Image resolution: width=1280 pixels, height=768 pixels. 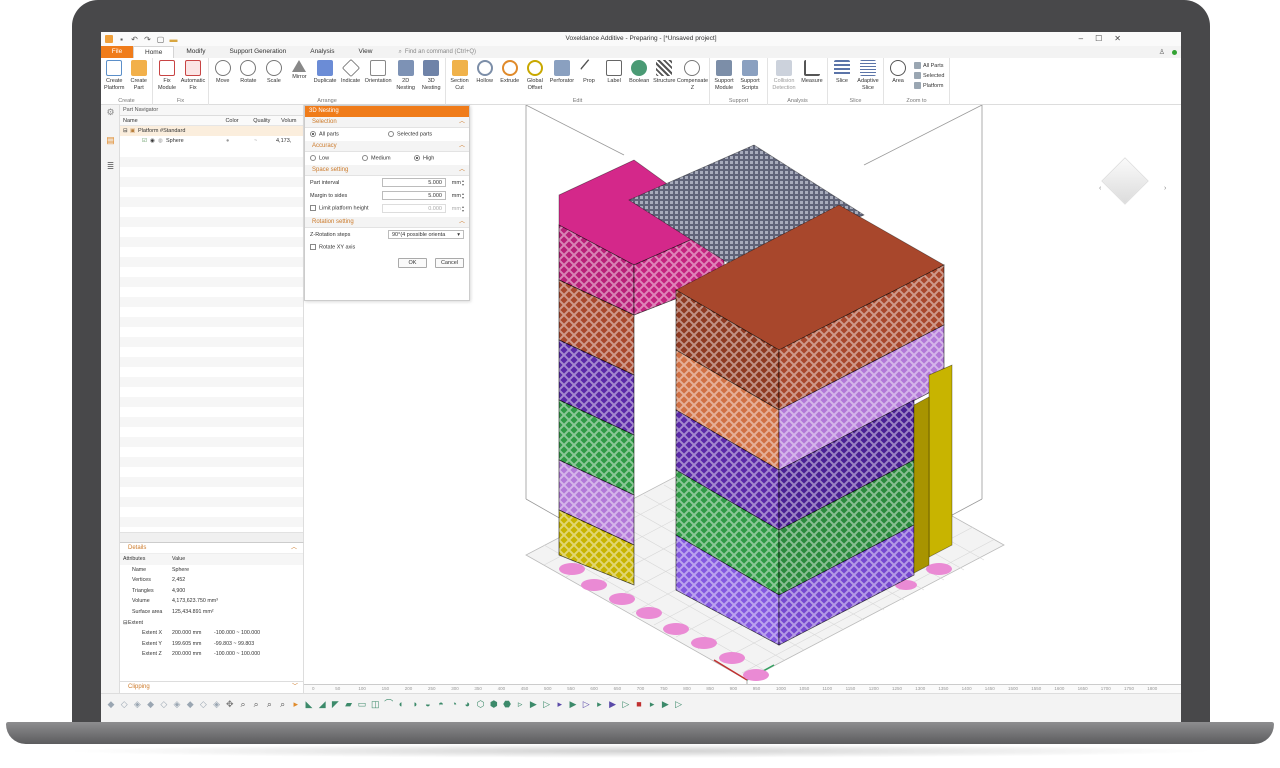 I want to click on selected-parts-radio: Selected parts, so click(x=410, y=134).